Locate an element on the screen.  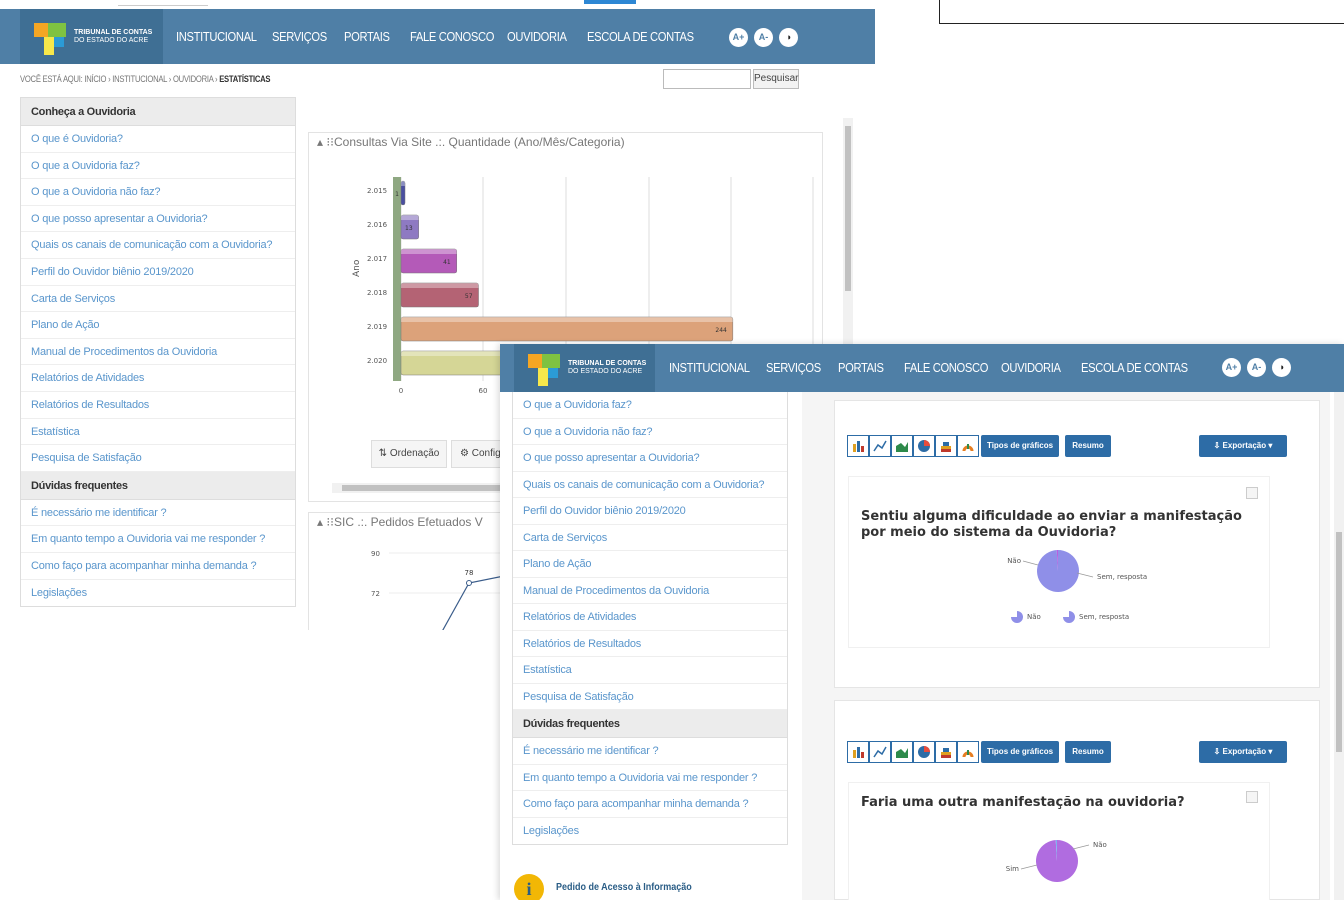
breadcrumb-item: OUVIDORIA is located at coordinates (193, 79).